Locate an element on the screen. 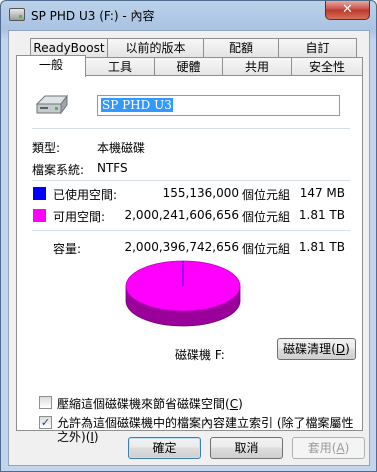  apply-label: 套用 is located at coordinates (319, 448).